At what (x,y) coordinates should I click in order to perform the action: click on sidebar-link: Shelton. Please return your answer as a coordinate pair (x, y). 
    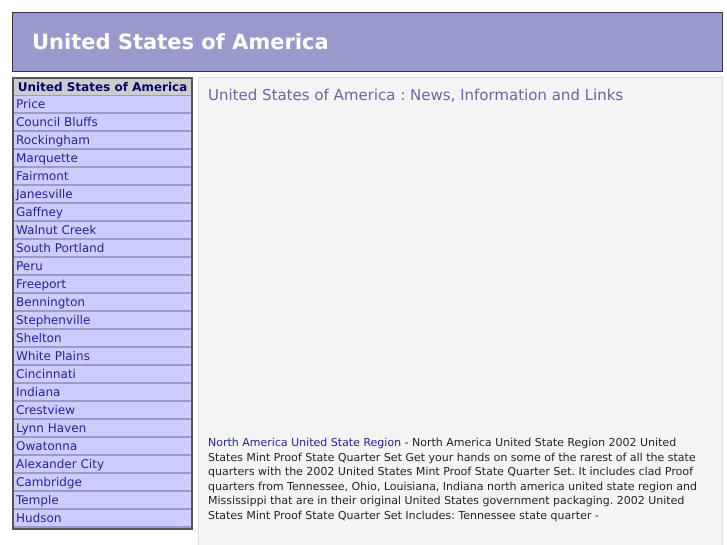
    Looking at the image, I should click on (102, 339).